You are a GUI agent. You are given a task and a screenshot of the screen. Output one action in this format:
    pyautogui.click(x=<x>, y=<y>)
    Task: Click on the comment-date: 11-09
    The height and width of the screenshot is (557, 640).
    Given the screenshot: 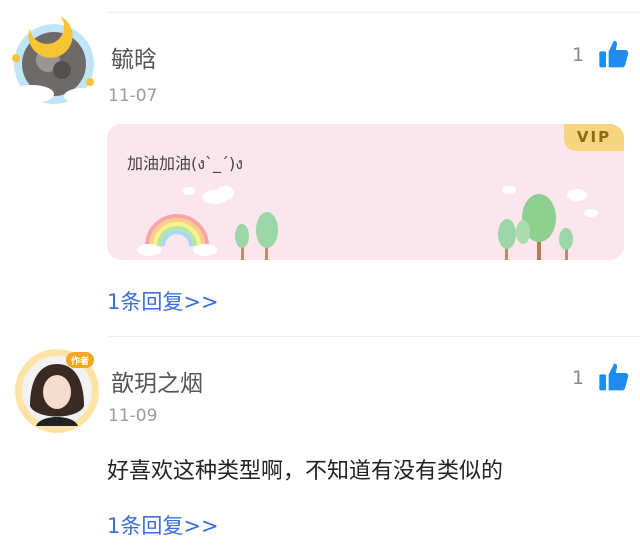 What is the action you would take?
    pyautogui.click(x=133, y=416)
    